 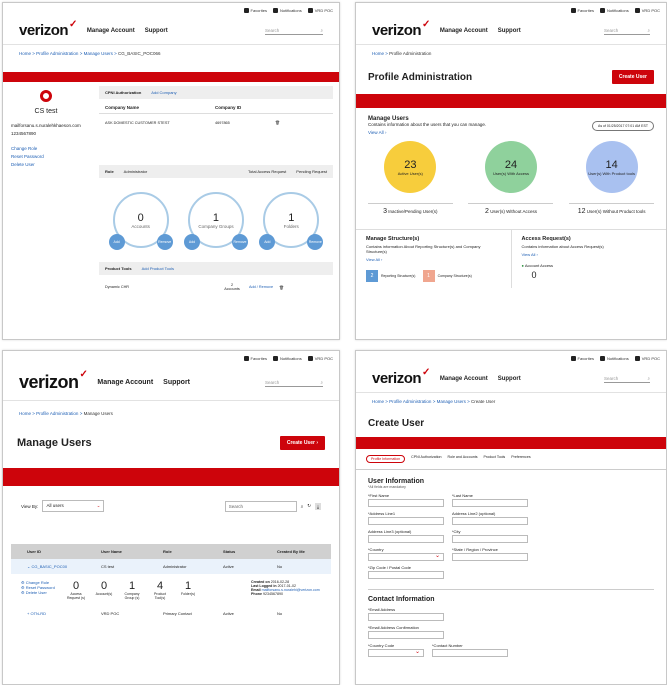 I want to click on bell-icon, so click(x=275, y=10).